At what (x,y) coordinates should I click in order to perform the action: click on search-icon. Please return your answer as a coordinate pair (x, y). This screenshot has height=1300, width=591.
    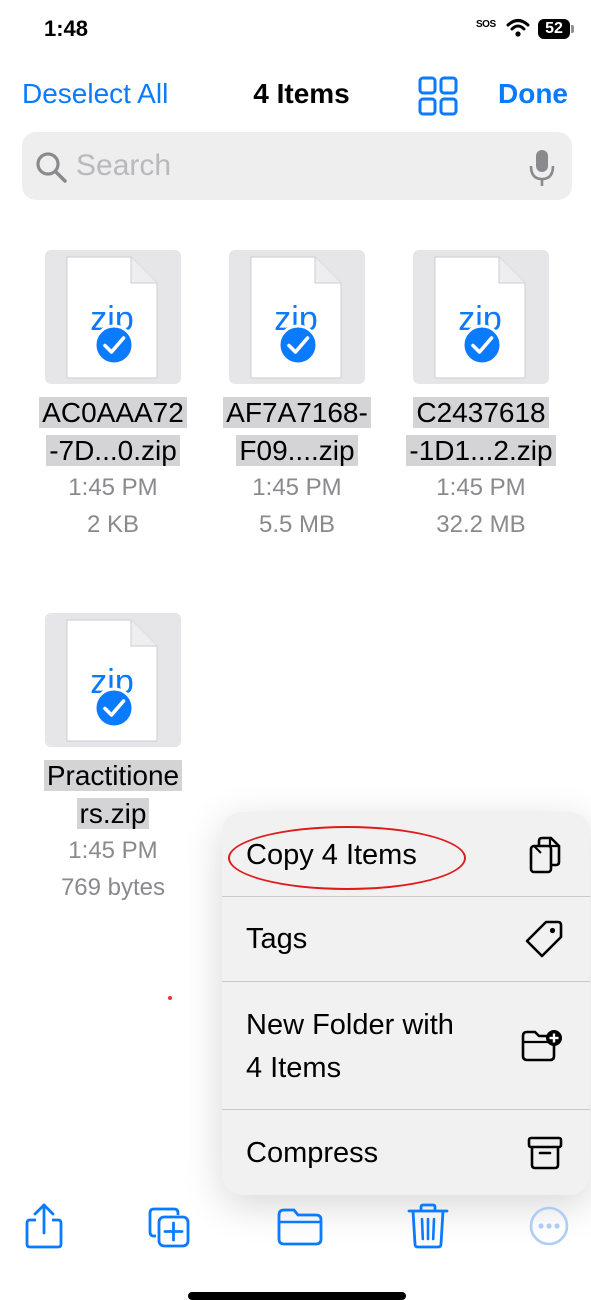
    Looking at the image, I should click on (51, 167).